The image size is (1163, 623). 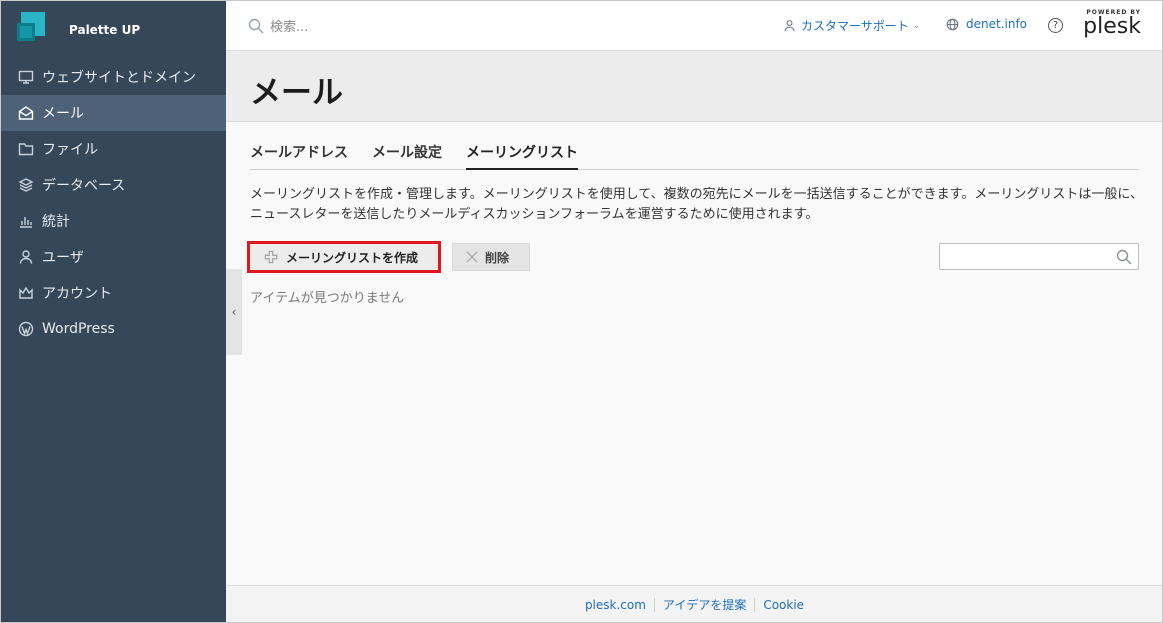 I want to click on domain-selector: denet.info, so click(x=986, y=24).